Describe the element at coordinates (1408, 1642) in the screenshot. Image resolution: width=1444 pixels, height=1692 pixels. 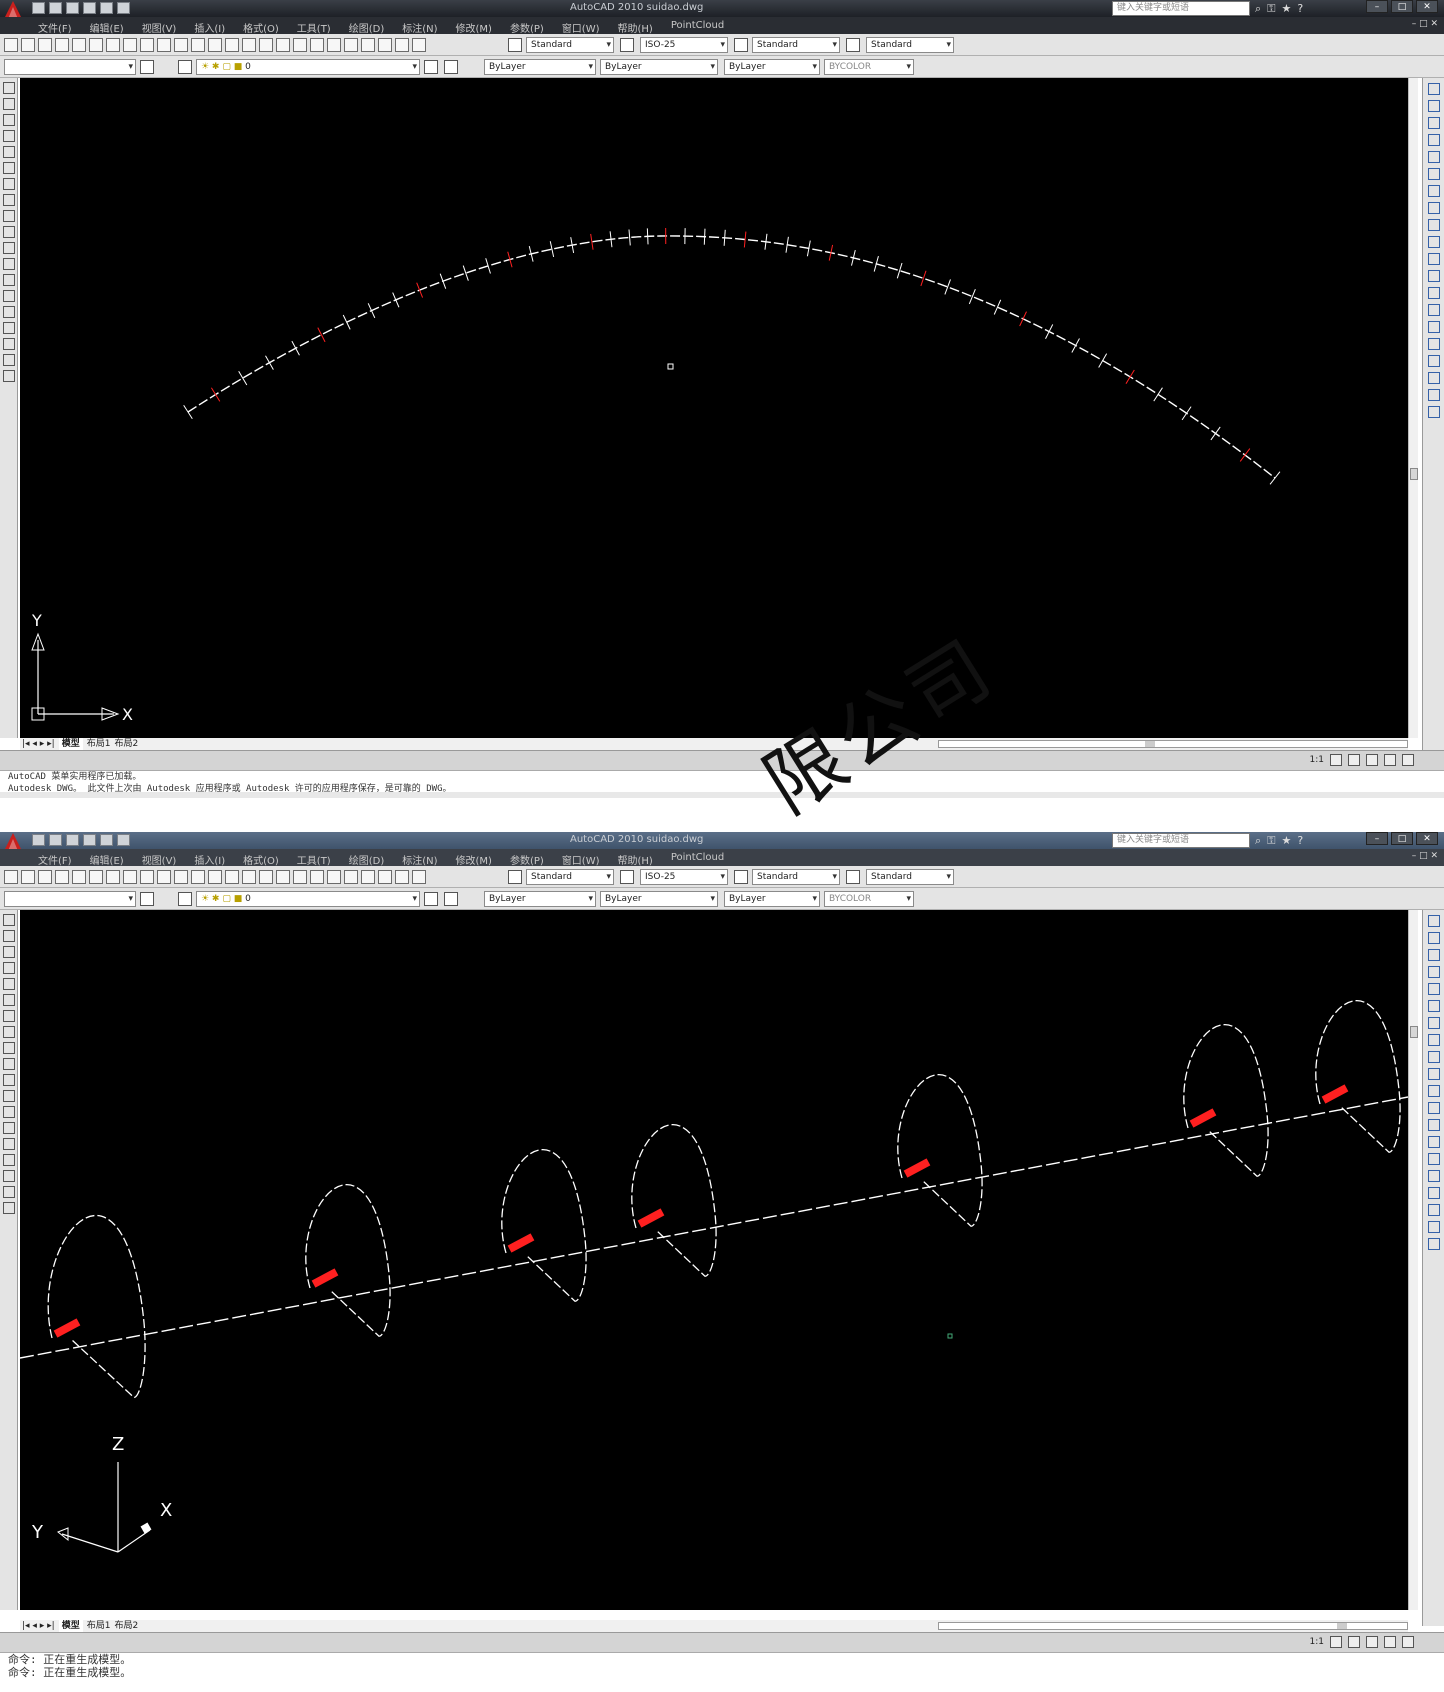
I see `clean-screen-icon` at that location.